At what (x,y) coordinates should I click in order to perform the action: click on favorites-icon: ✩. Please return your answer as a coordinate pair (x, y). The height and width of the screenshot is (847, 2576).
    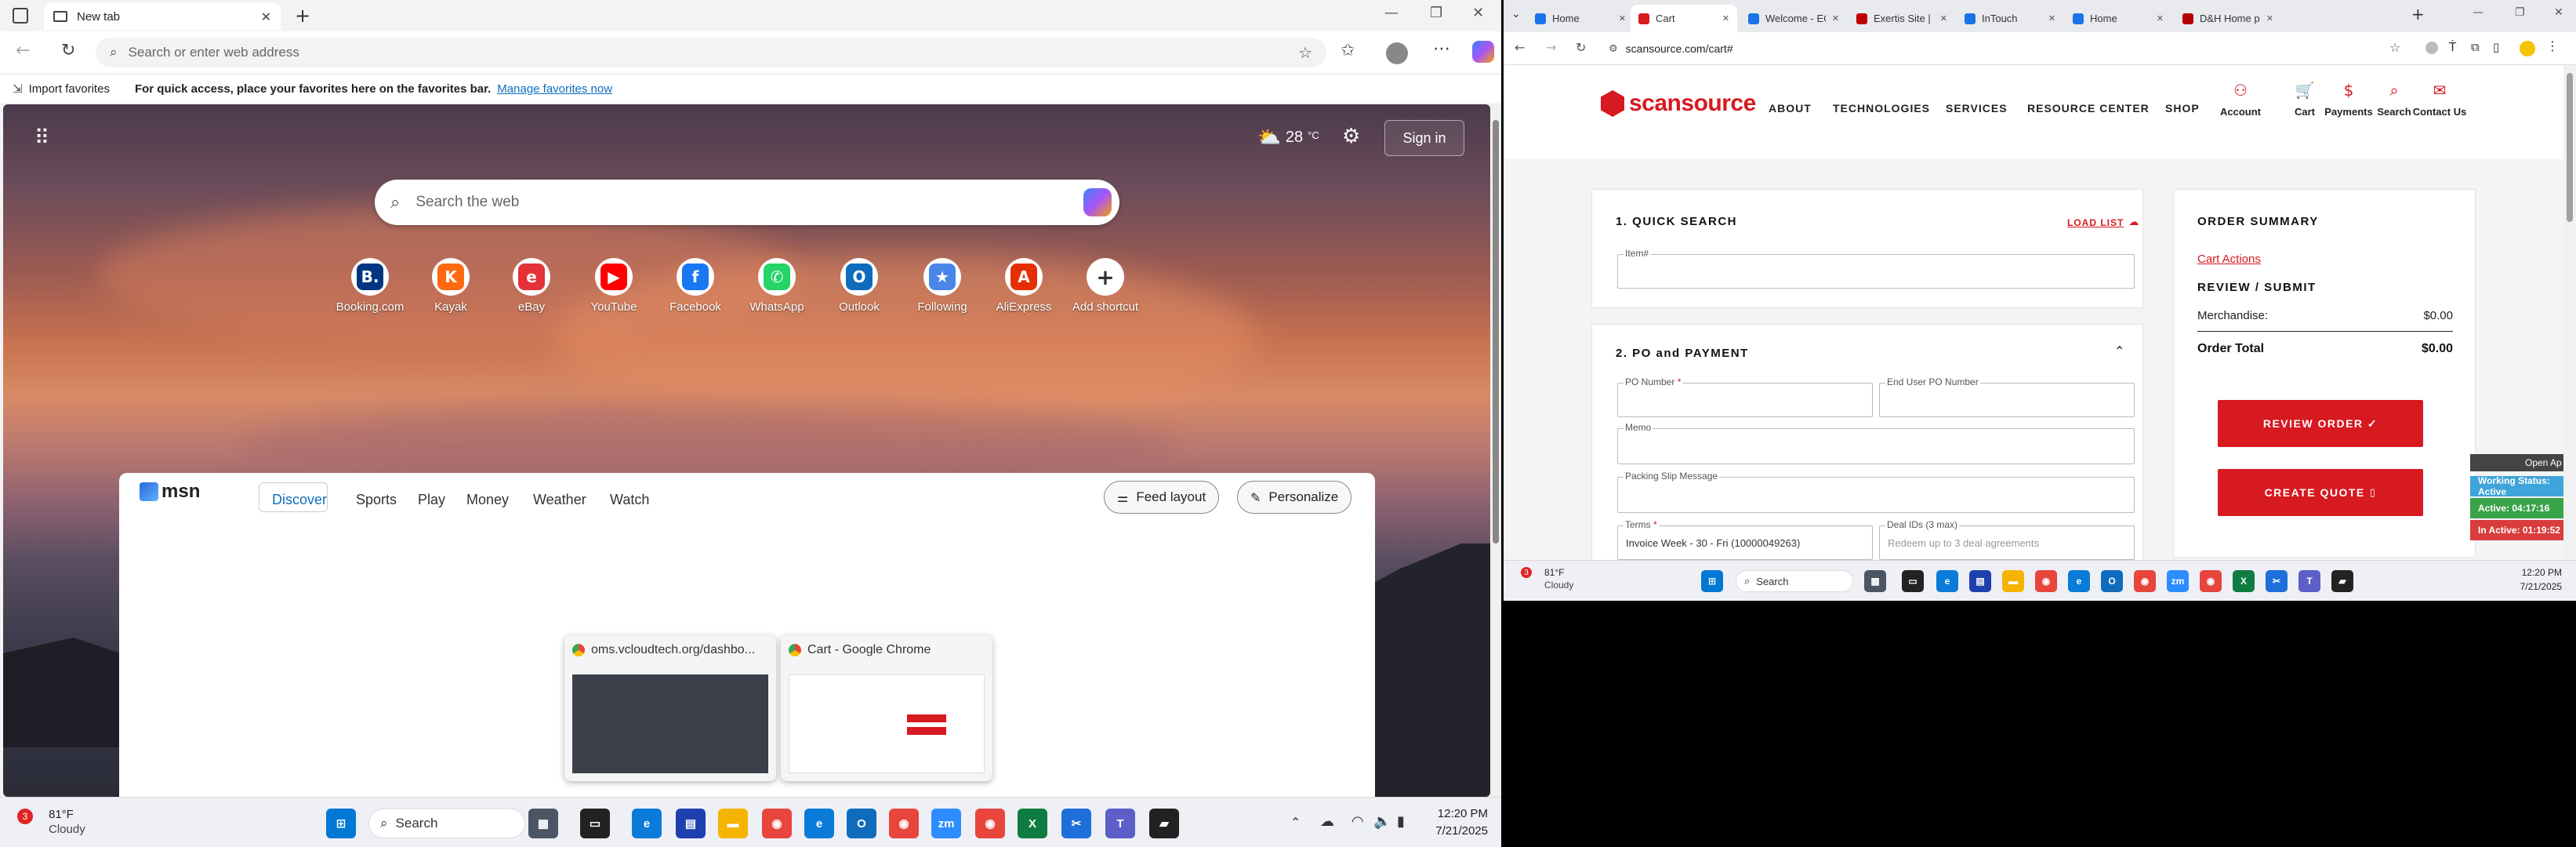
    Looking at the image, I should click on (1348, 50).